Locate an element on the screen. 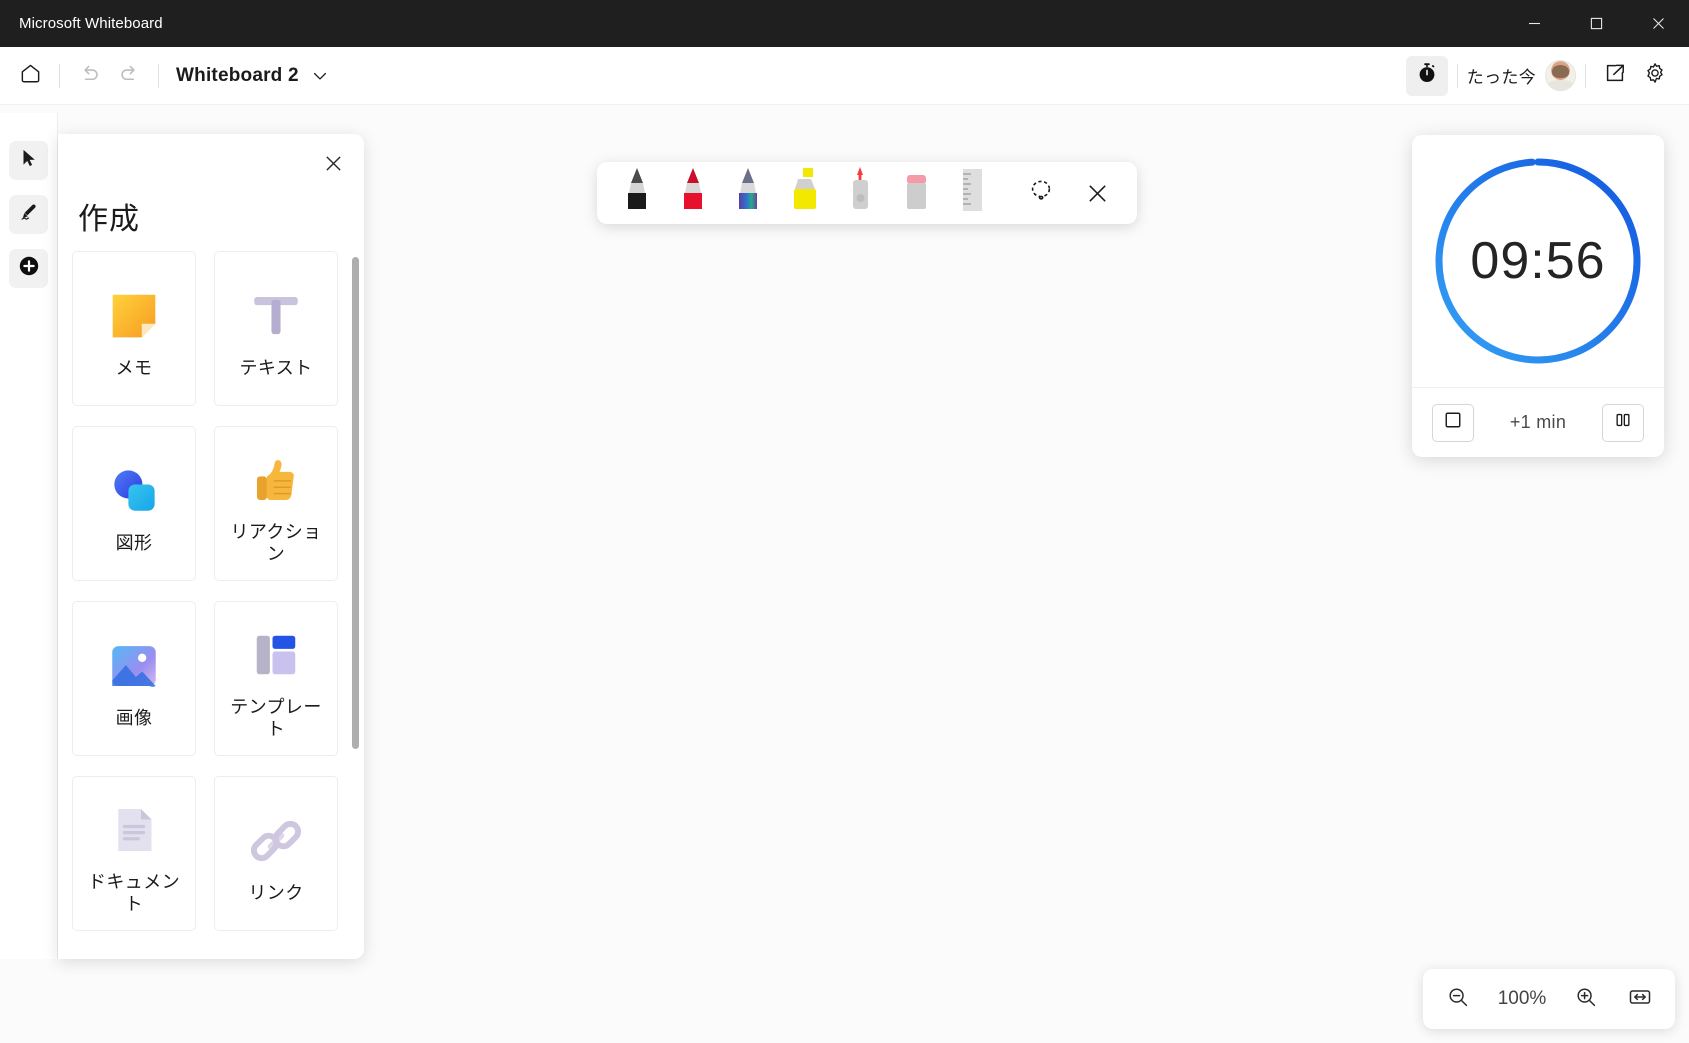  timer-controls: +1 min is located at coordinates (1538, 422).